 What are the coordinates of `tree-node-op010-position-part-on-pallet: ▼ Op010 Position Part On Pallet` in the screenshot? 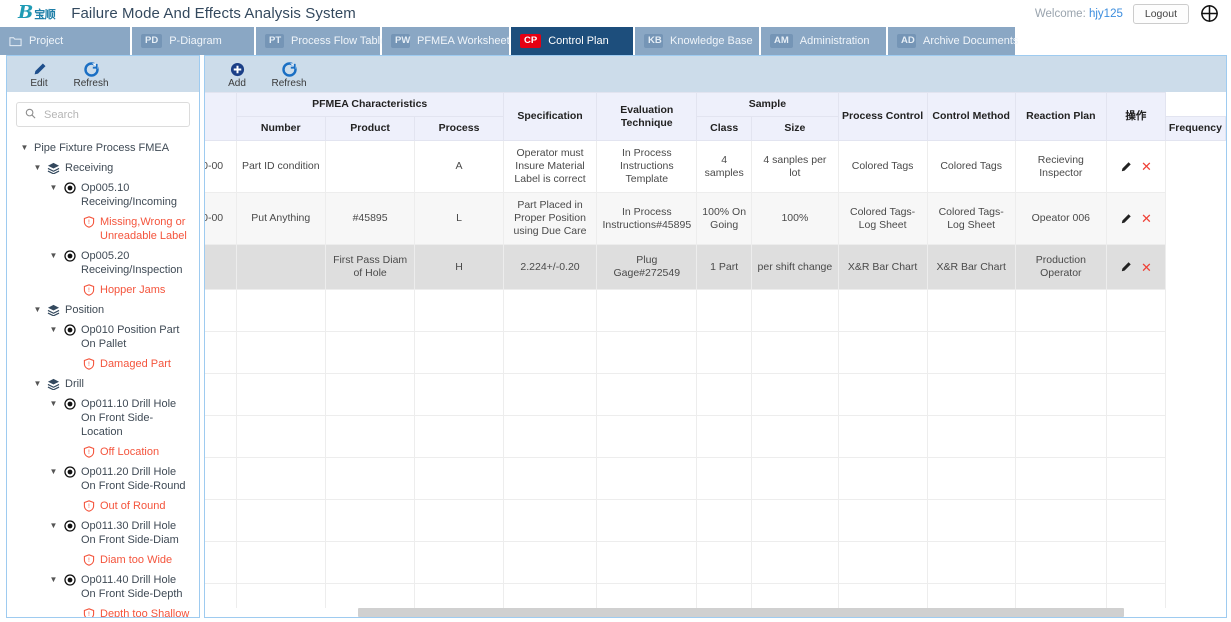 It's located at (103, 337).